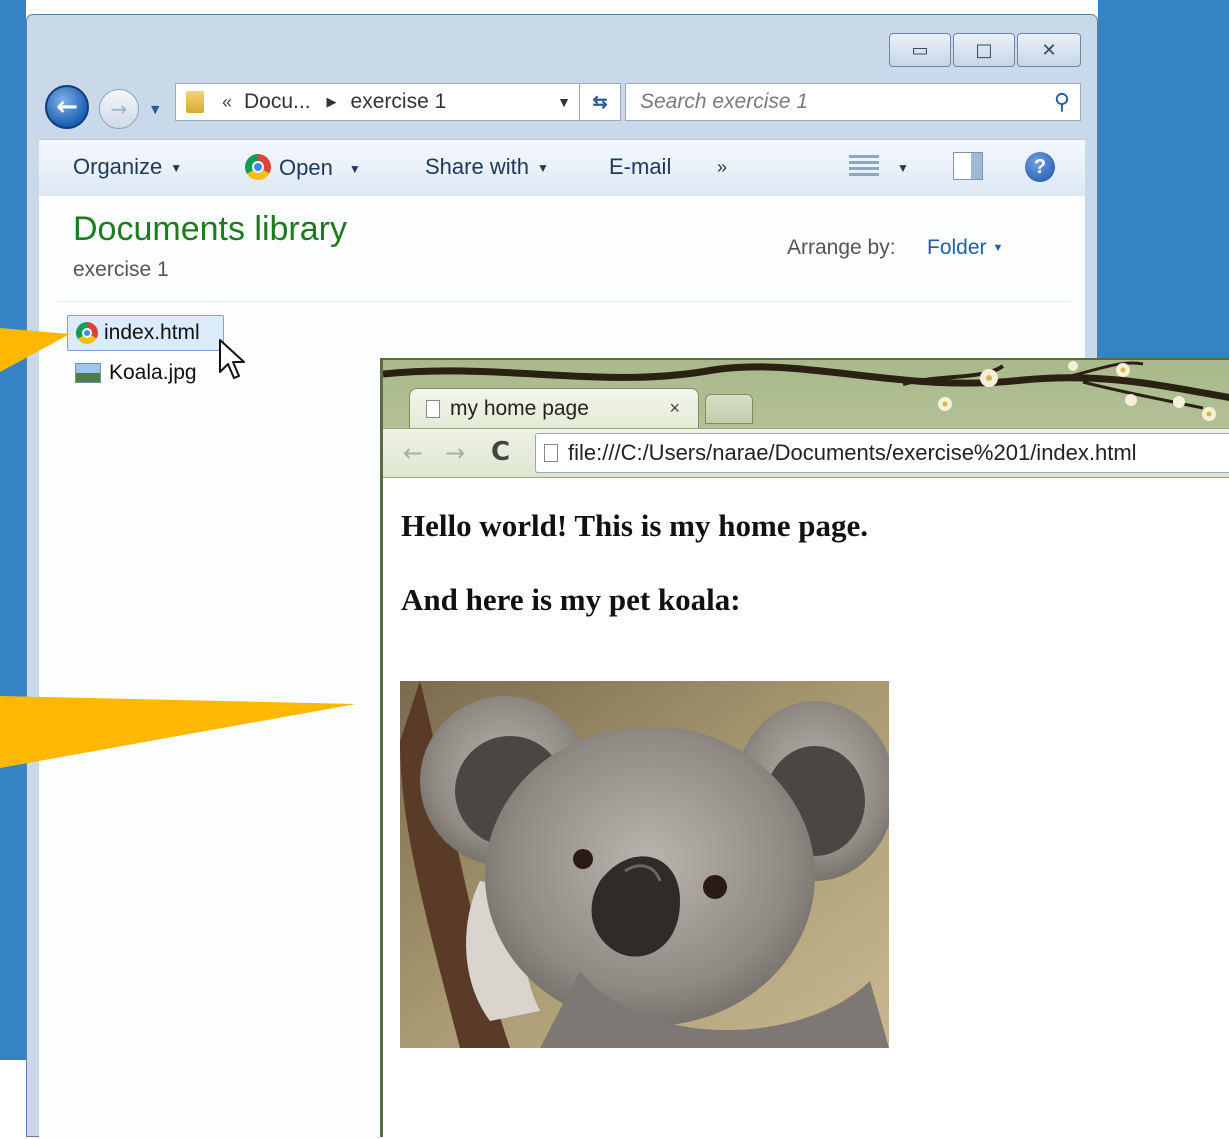 This screenshot has height=1139, width=1229. What do you see at coordinates (519, 408) in the screenshot?
I see `tab-title: my home page` at bounding box center [519, 408].